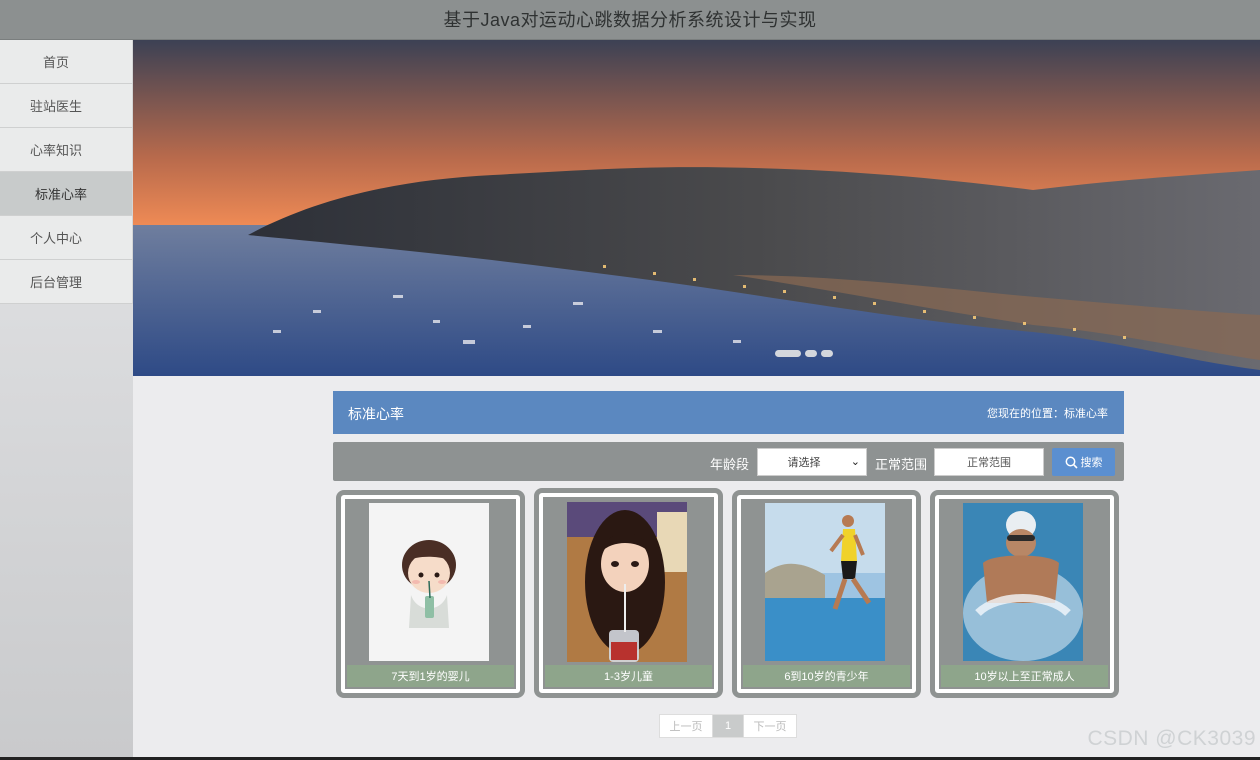 This screenshot has width=1260, height=760. What do you see at coordinates (60, 194) in the screenshot?
I see `sidebar-item-label: 标准心率` at bounding box center [60, 194].